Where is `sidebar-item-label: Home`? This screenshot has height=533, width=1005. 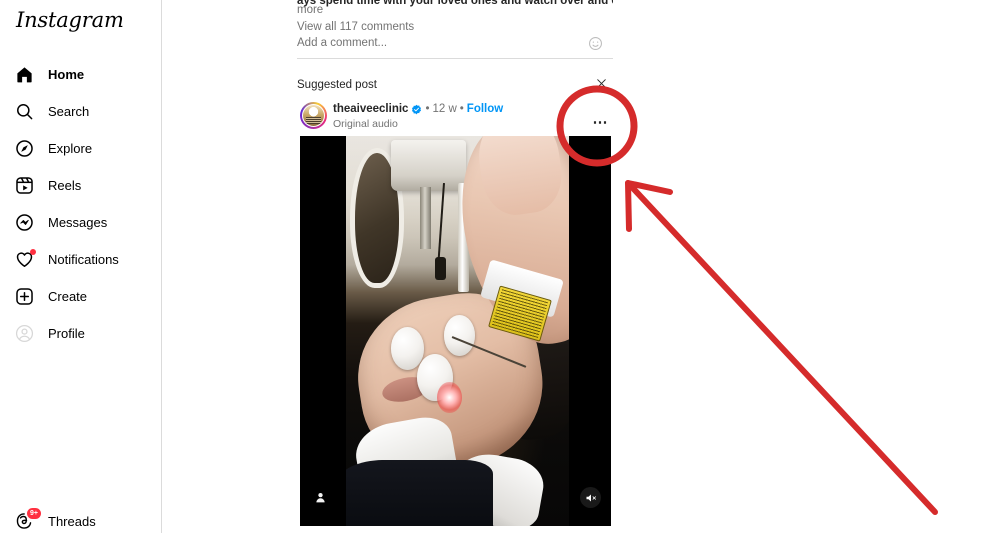
sidebar-item-label: Home is located at coordinates (66, 74).